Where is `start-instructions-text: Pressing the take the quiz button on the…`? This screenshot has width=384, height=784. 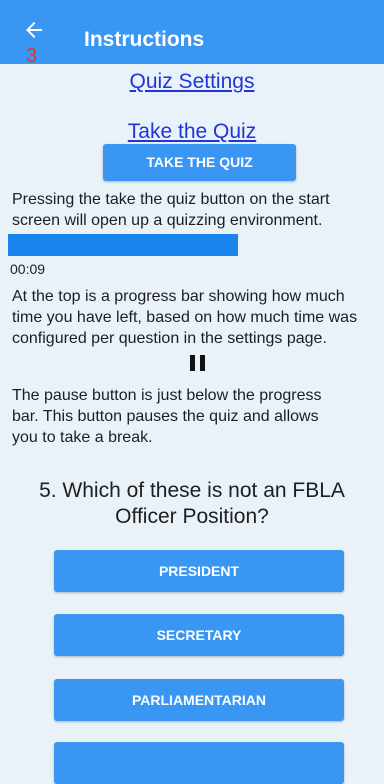
start-instructions-text: Pressing the take the quiz button on the… is located at coordinates (171, 210).